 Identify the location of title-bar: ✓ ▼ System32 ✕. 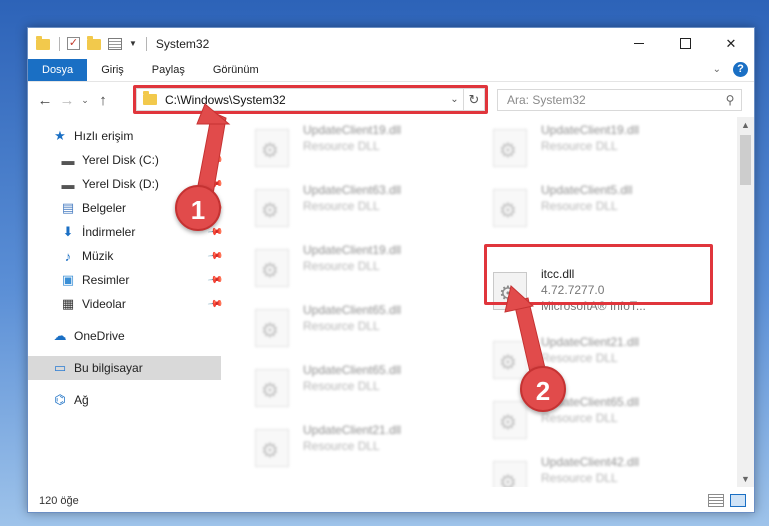
(391, 43).